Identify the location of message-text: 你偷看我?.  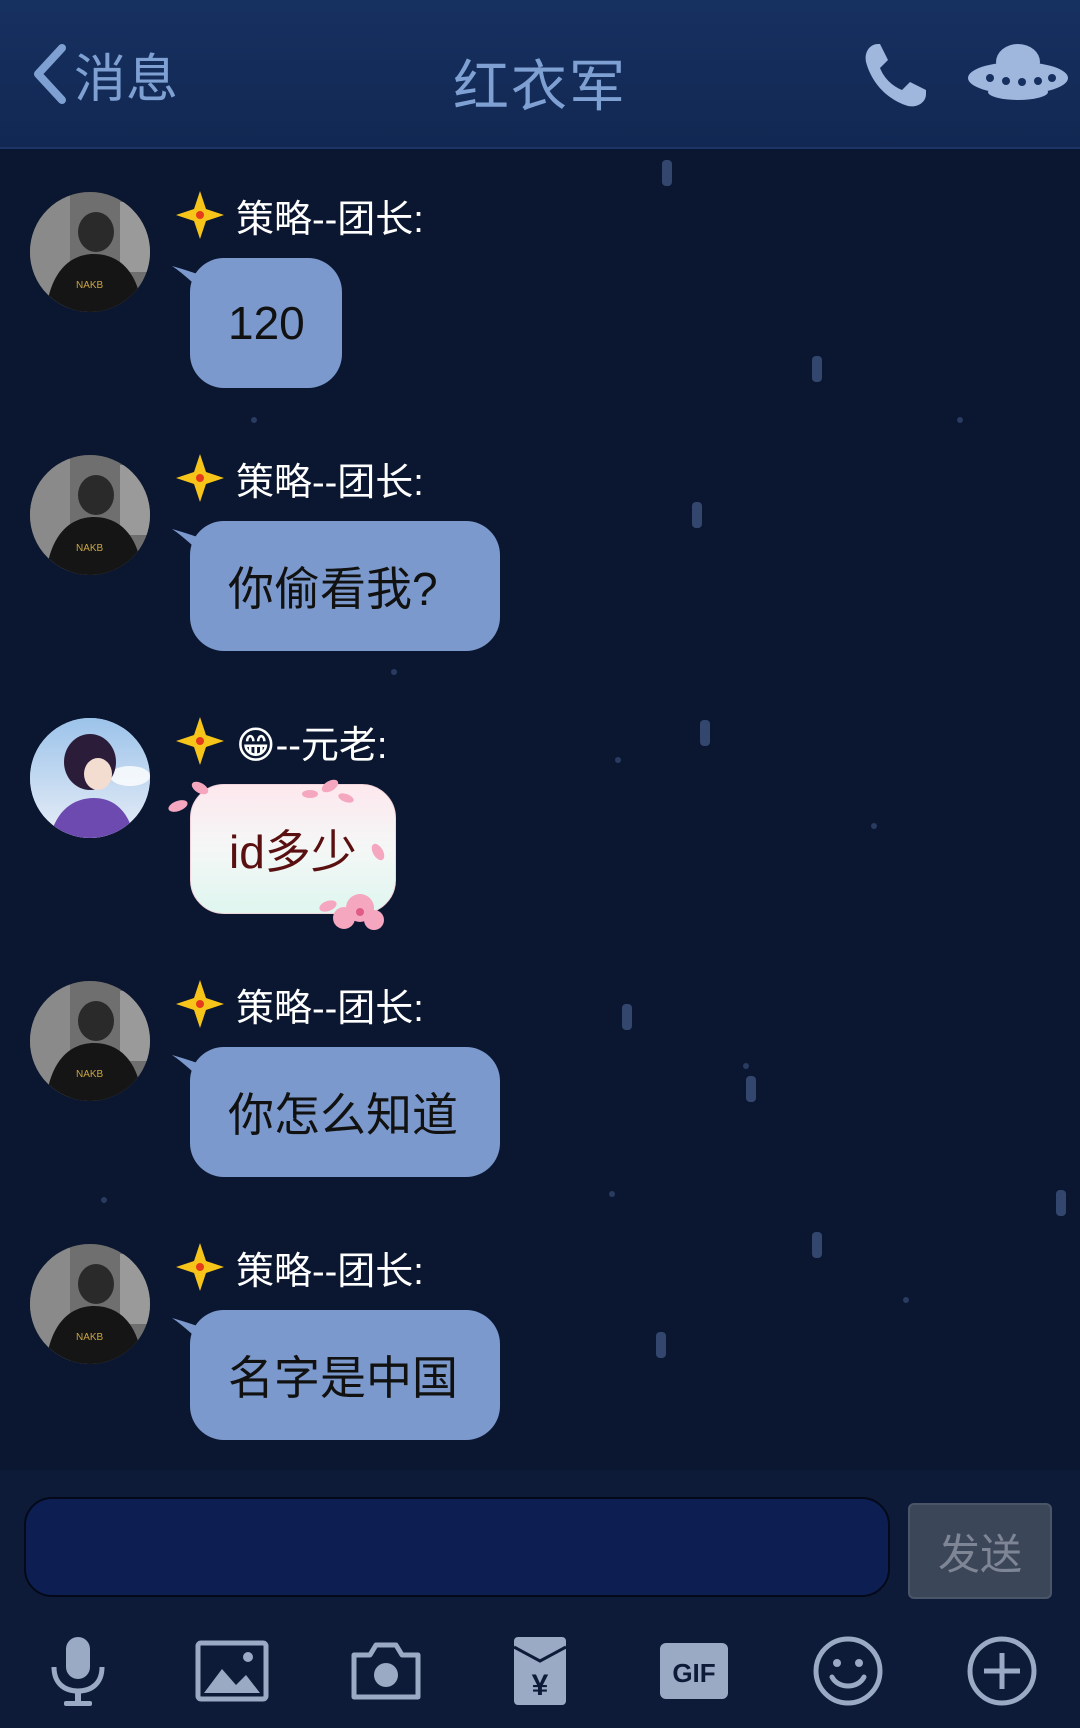
(333, 589).